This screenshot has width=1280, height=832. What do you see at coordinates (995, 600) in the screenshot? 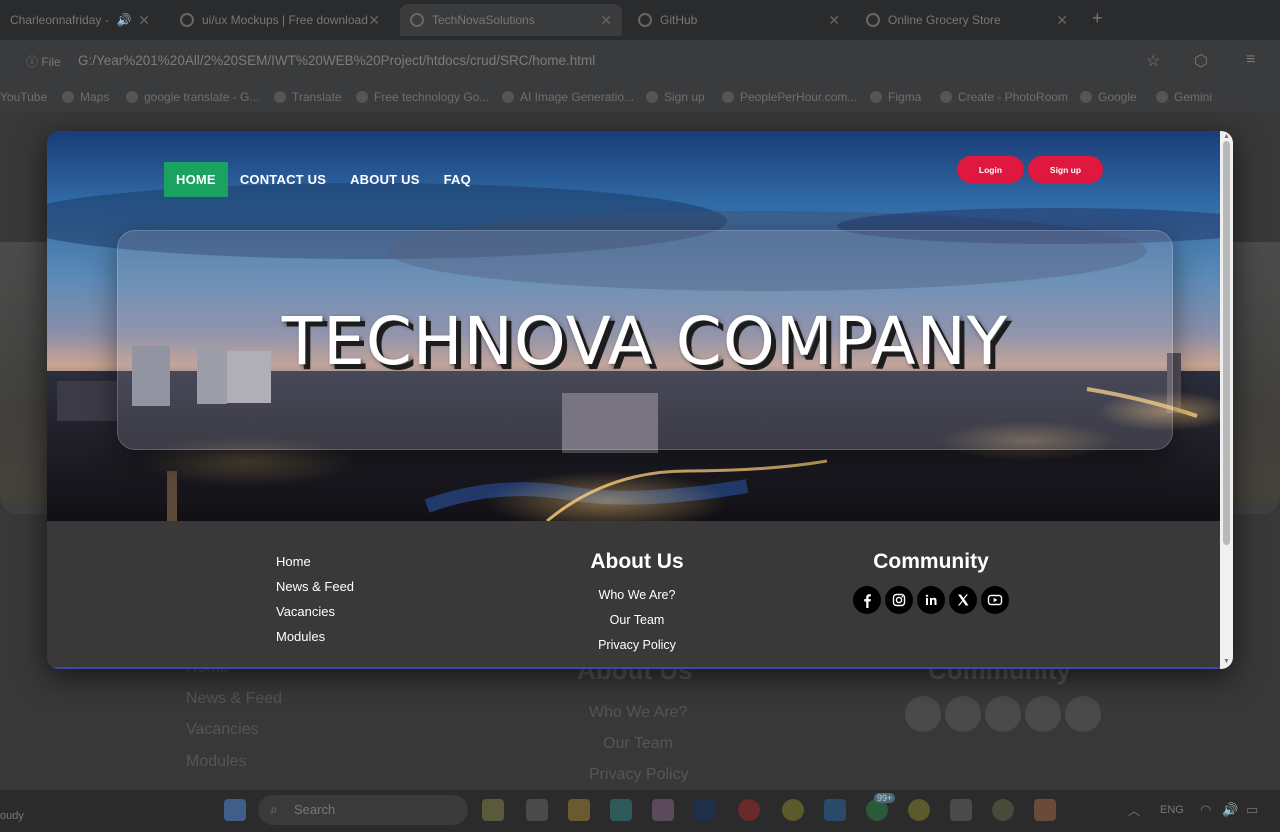
I see `youtube-icon` at bounding box center [995, 600].